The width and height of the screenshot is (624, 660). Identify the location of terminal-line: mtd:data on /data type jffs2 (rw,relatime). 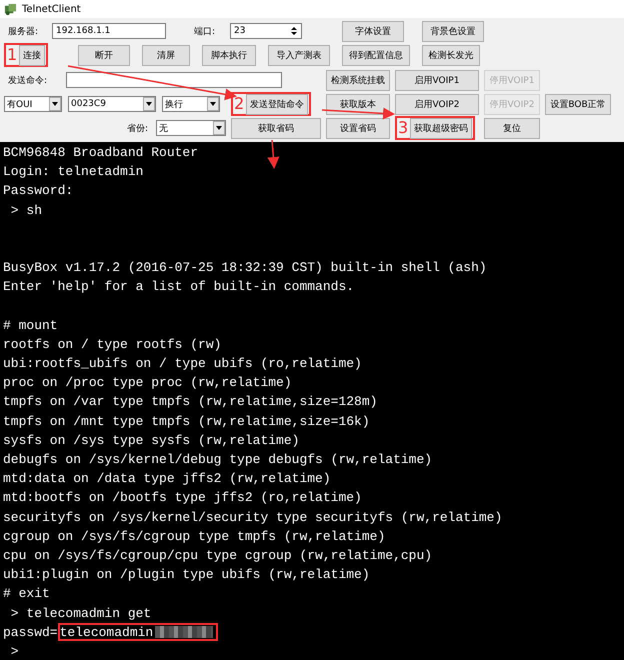
(167, 479).